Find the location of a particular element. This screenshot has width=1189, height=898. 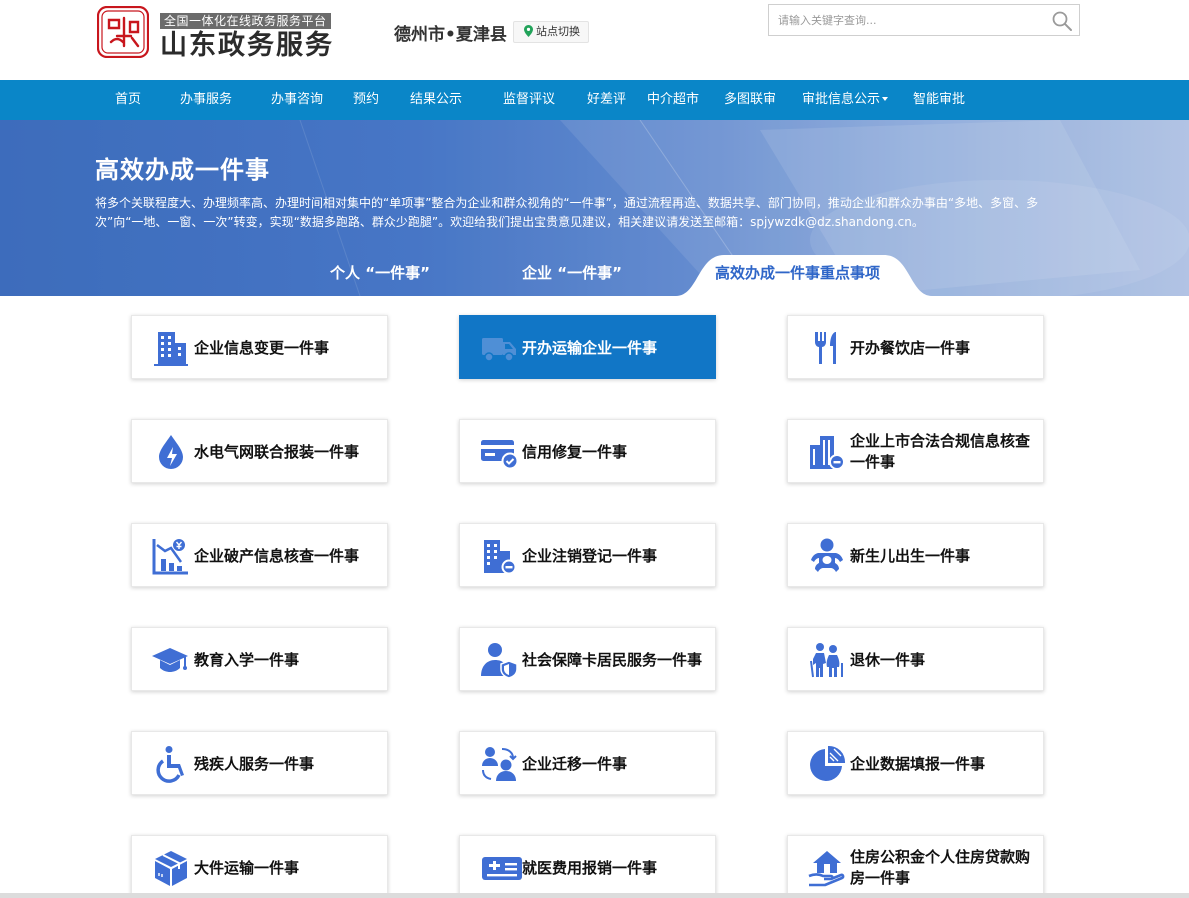

card-oversize-transport: 大件运输一件事 is located at coordinates (259, 866).